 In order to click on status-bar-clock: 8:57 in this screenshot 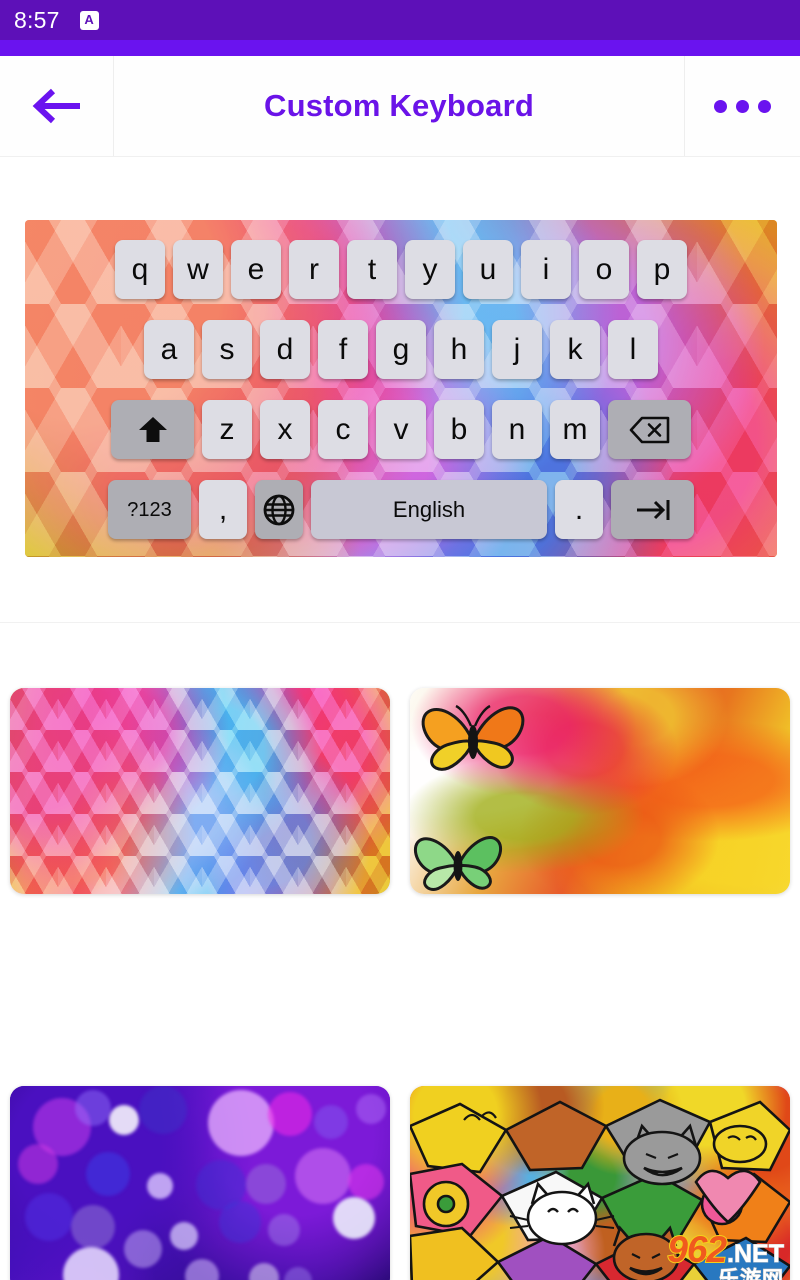, I will do `click(37, 19)`.